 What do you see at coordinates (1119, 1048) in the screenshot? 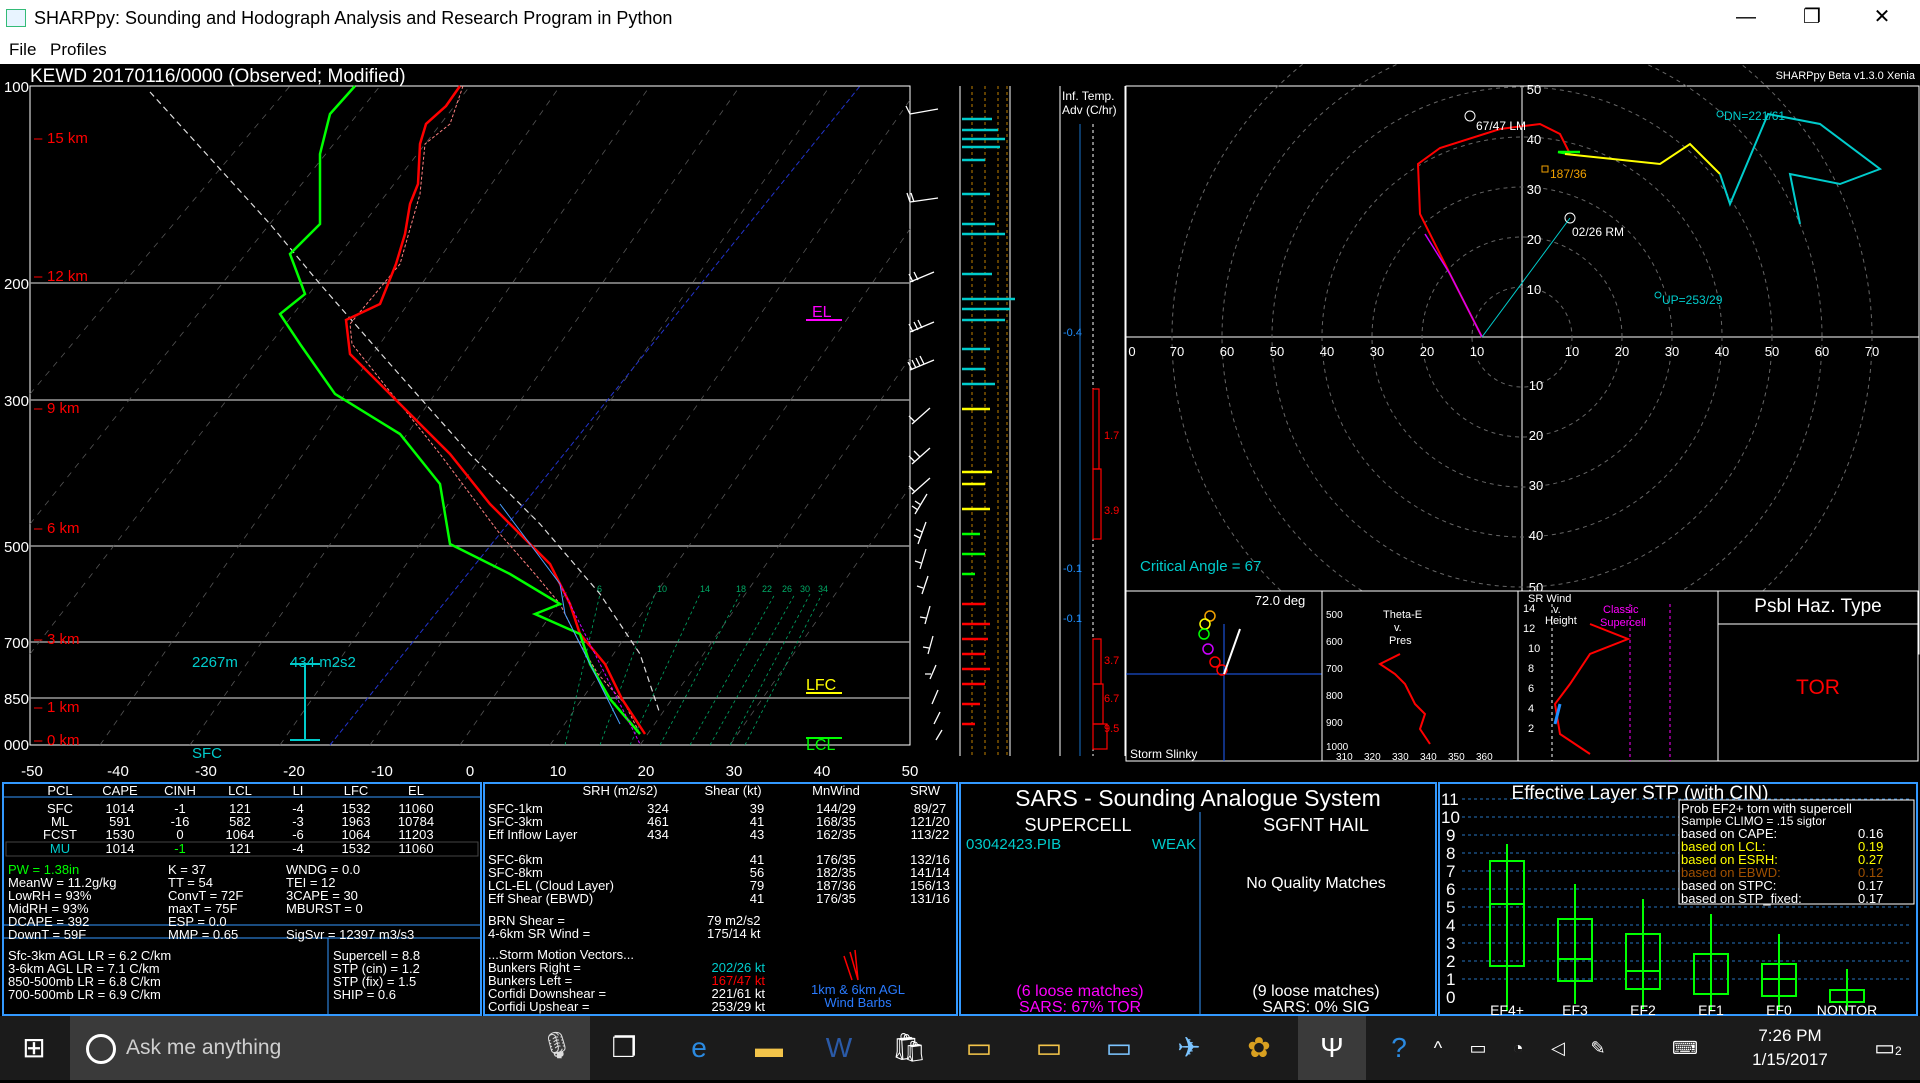
I see `computer-icon: ▭` at bounding box center [1119, 1048].